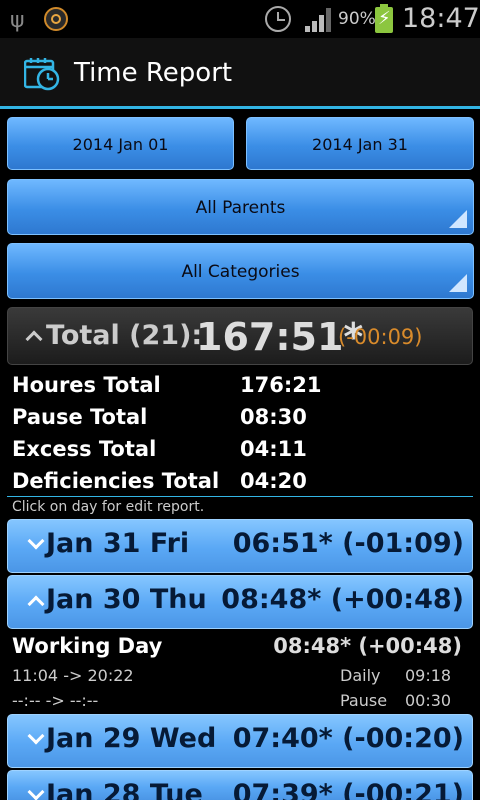 Image resolution: width=480 pixels, height=800 pixels. What do you see at coordinates (120, 143) in the screenshot?
I see `date-from-button: 2014 Jan 01` at bounding box center [120, 143].